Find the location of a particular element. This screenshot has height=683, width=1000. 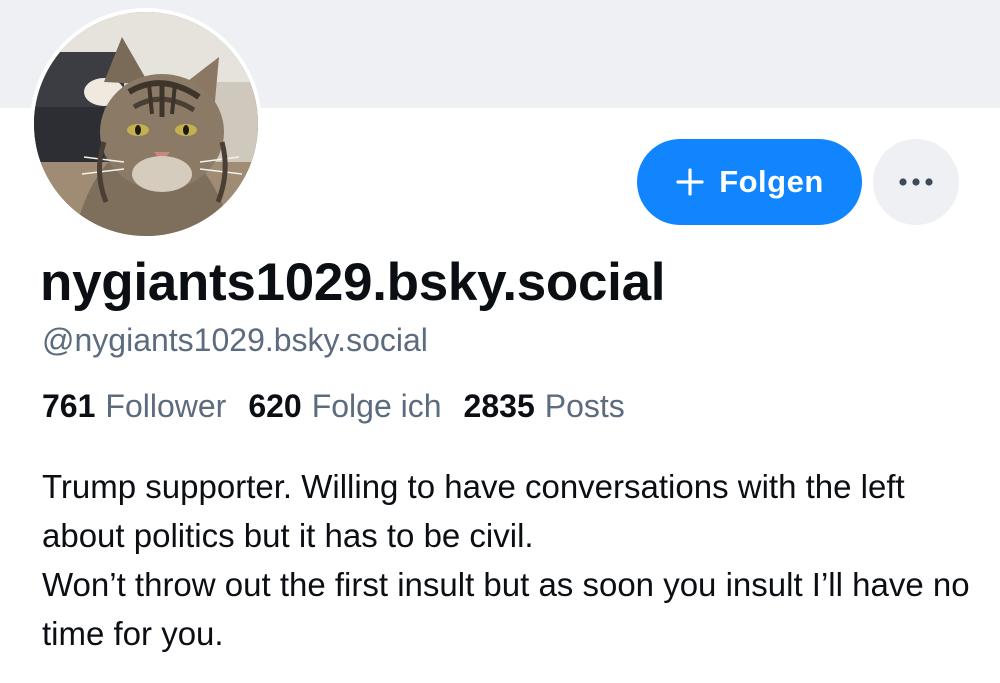

display-name: nygiants1029.bsky.social is located at coordinates (353, 282).